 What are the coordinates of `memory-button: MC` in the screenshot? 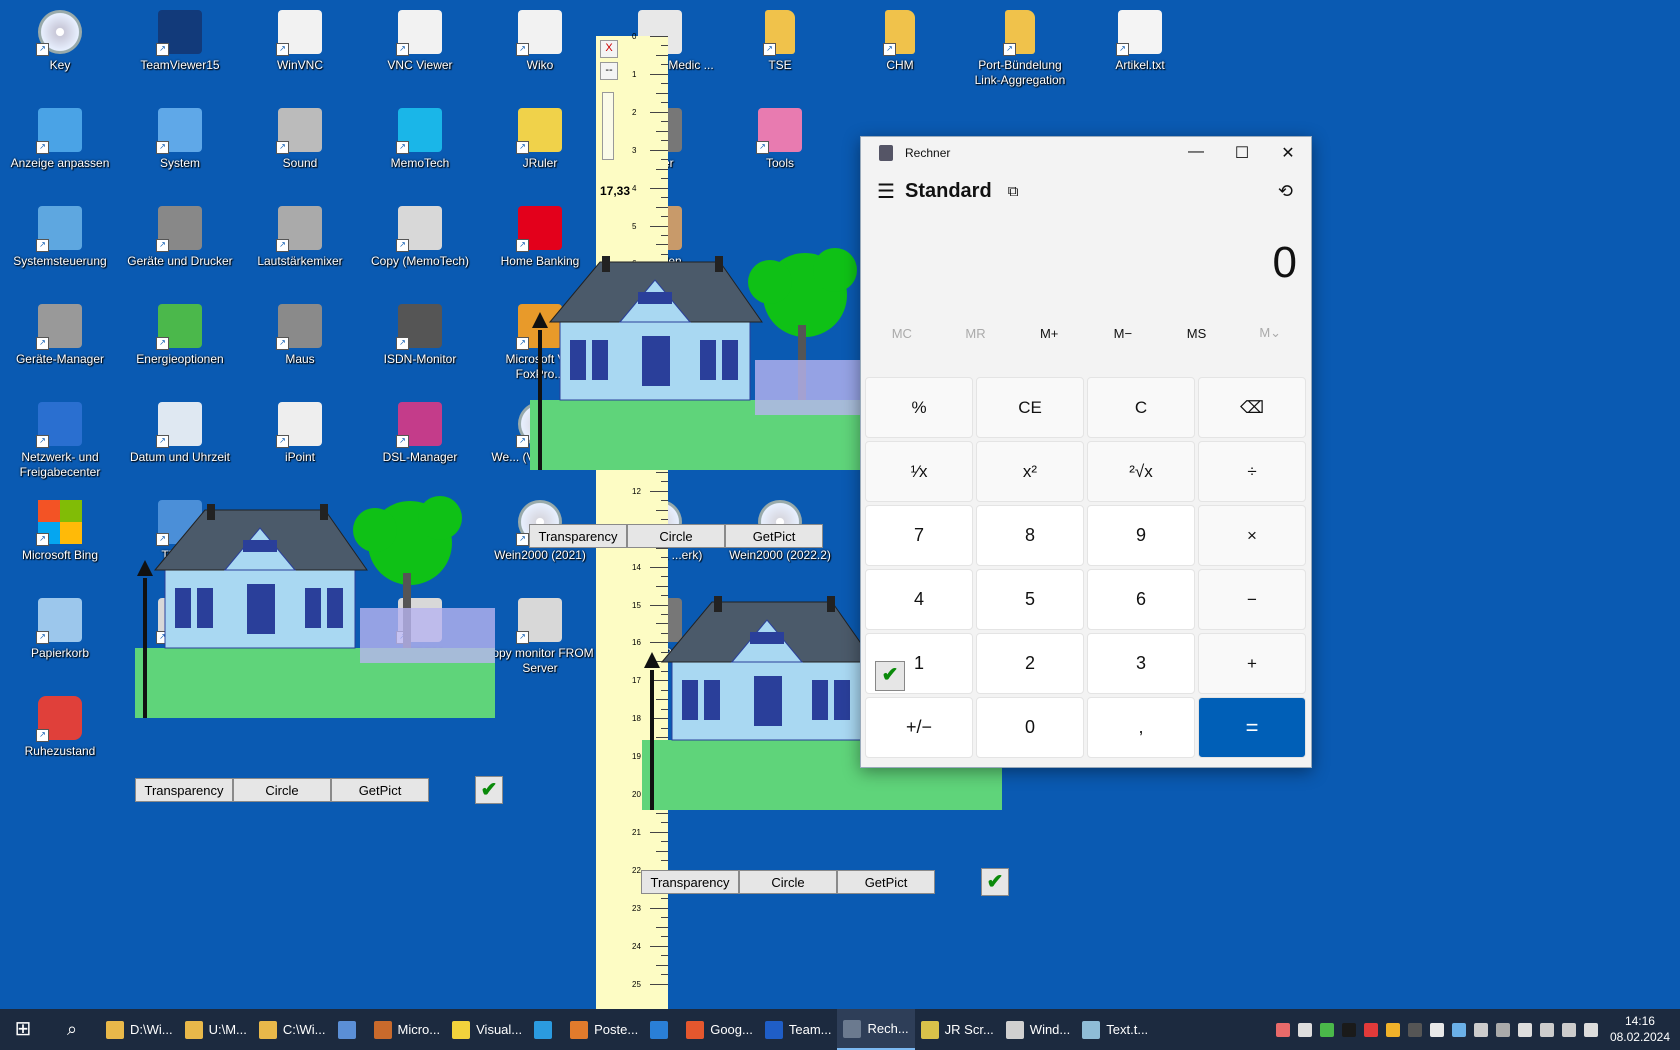 It's located at (902, 333).